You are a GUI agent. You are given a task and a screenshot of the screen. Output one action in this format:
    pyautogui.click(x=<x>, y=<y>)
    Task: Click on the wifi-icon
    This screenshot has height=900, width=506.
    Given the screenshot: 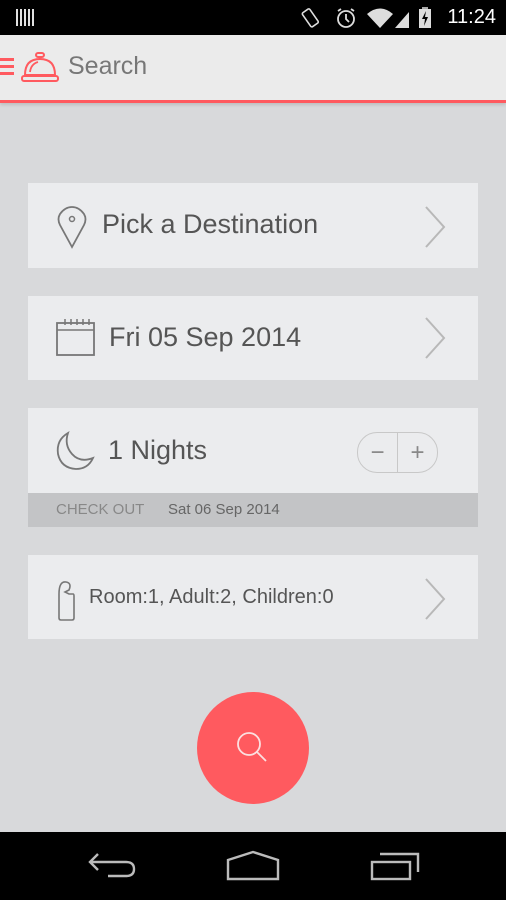 What is the action you would take?
    pyautogui.click(x=380, y=18)
    